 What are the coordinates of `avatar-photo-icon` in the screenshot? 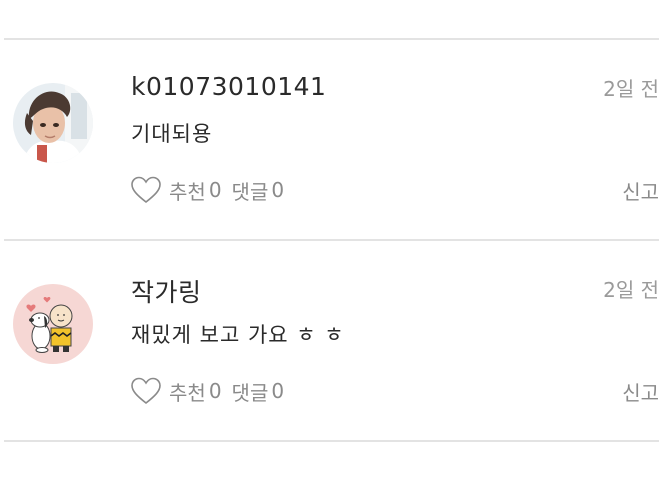 It's located at (53, 123).